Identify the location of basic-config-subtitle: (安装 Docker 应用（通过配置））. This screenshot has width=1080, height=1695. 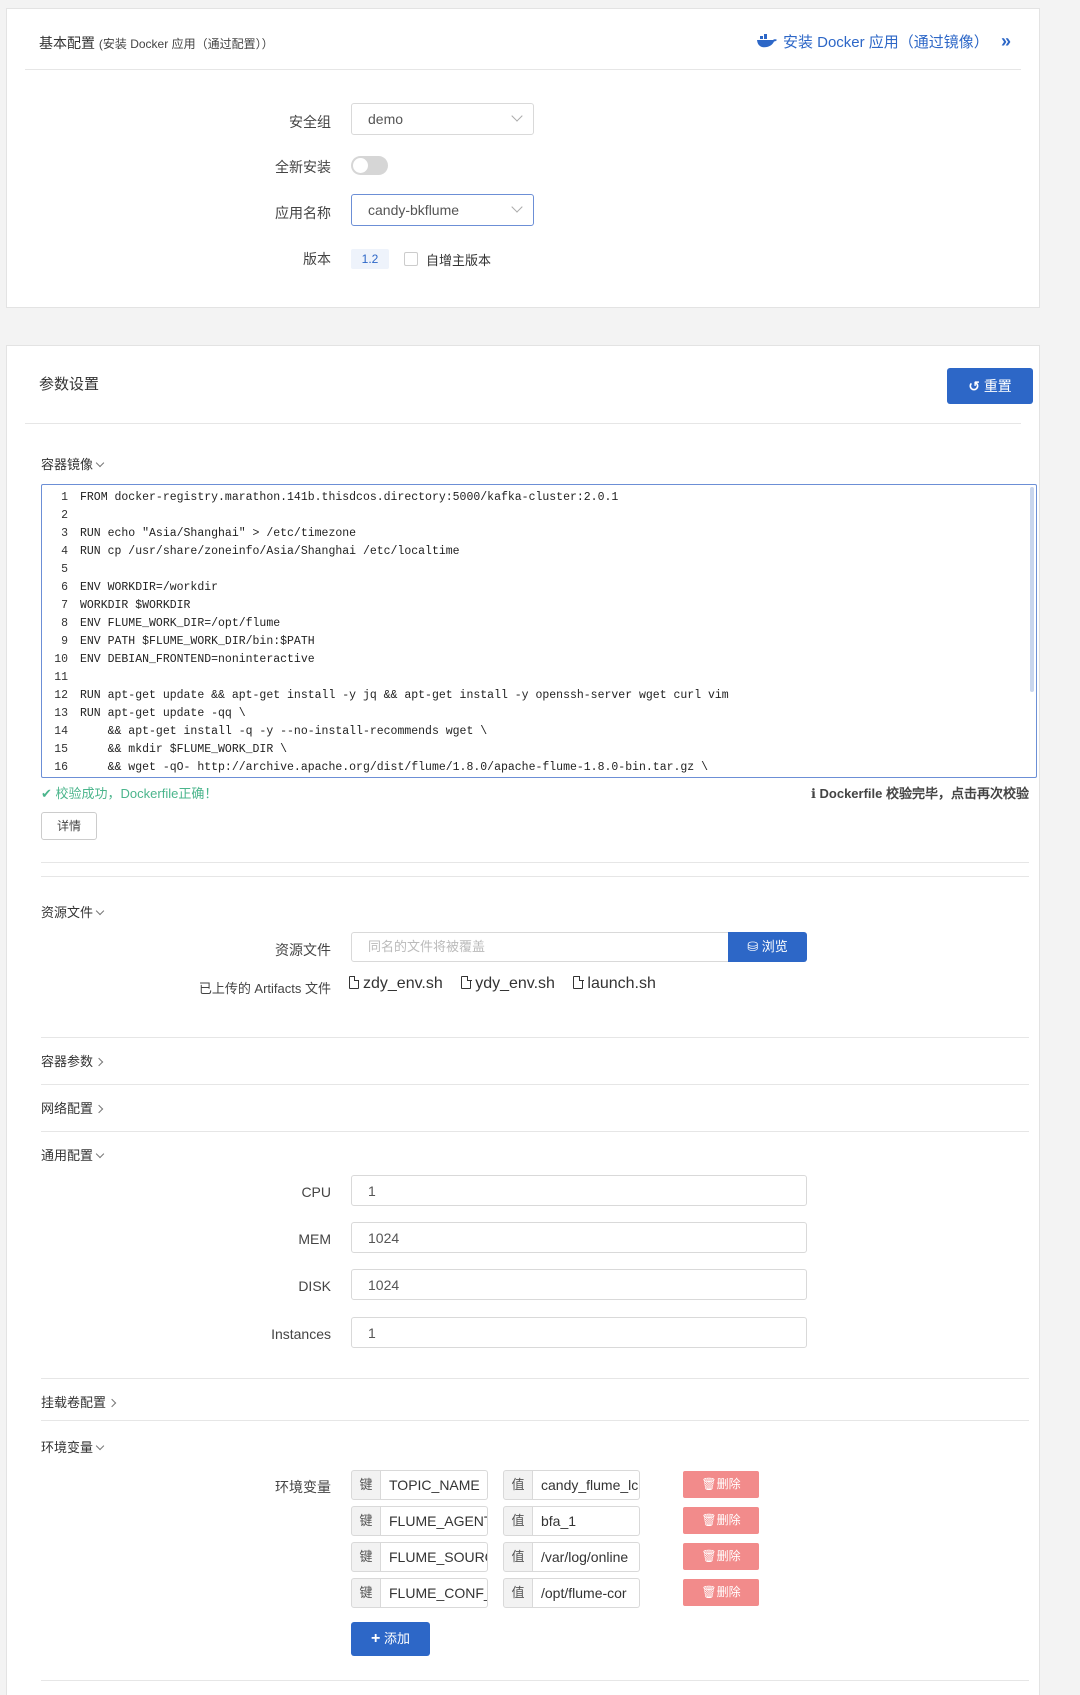
(186, 44).